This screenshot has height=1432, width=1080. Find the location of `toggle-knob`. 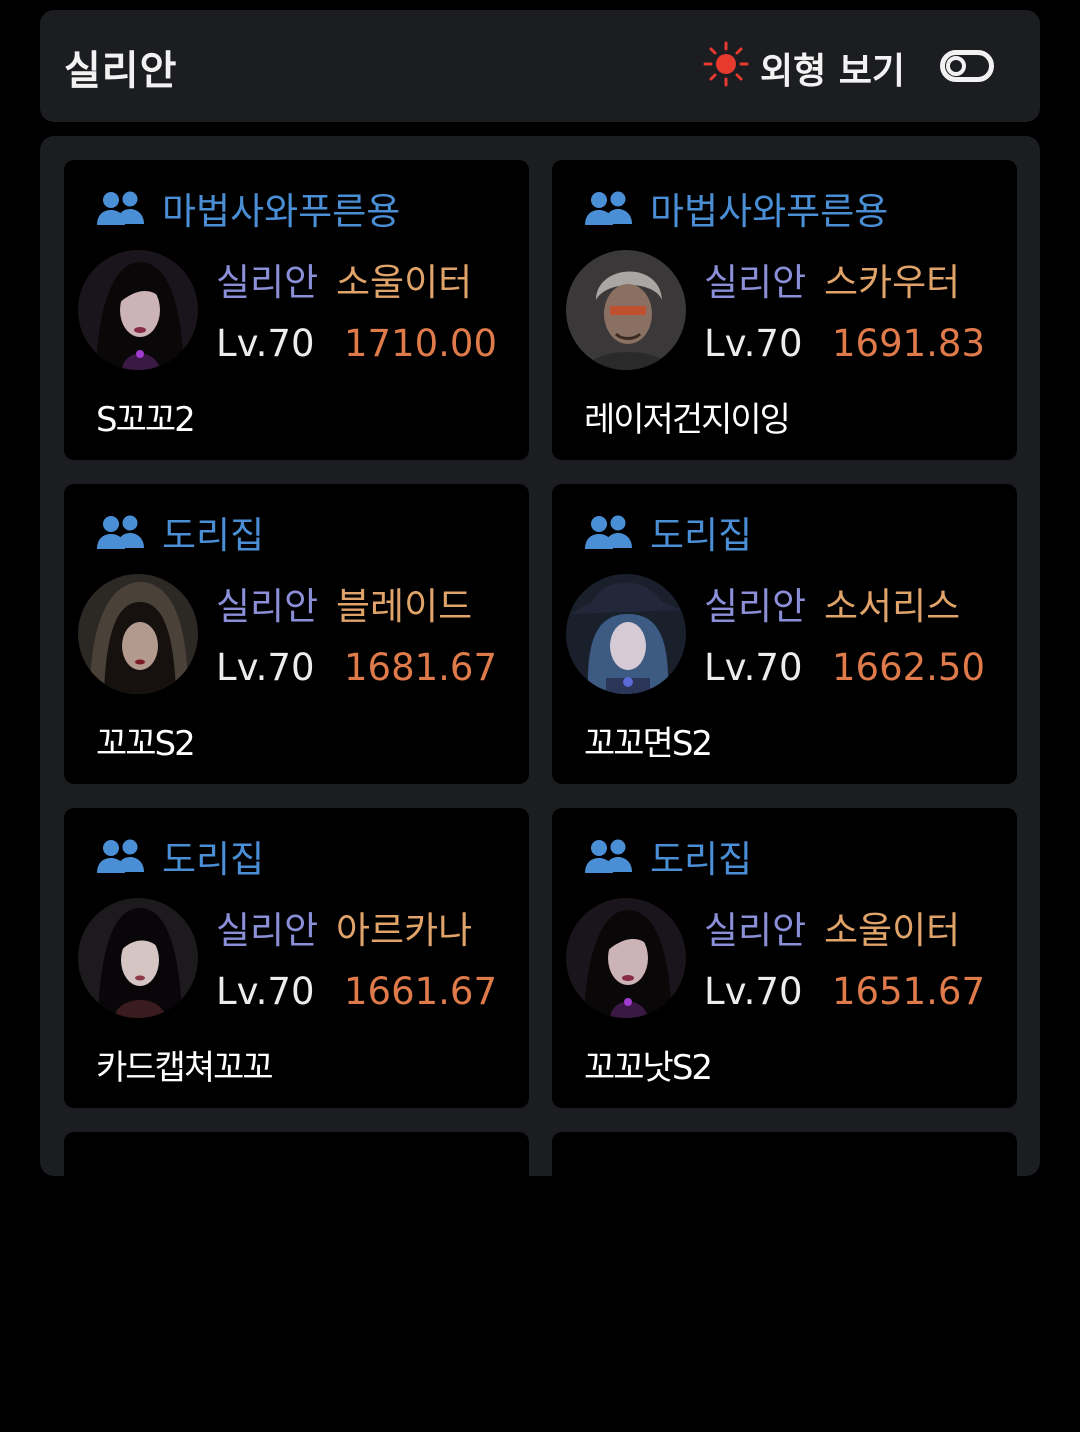

toggle-knob is located at coordinates (956, 66).